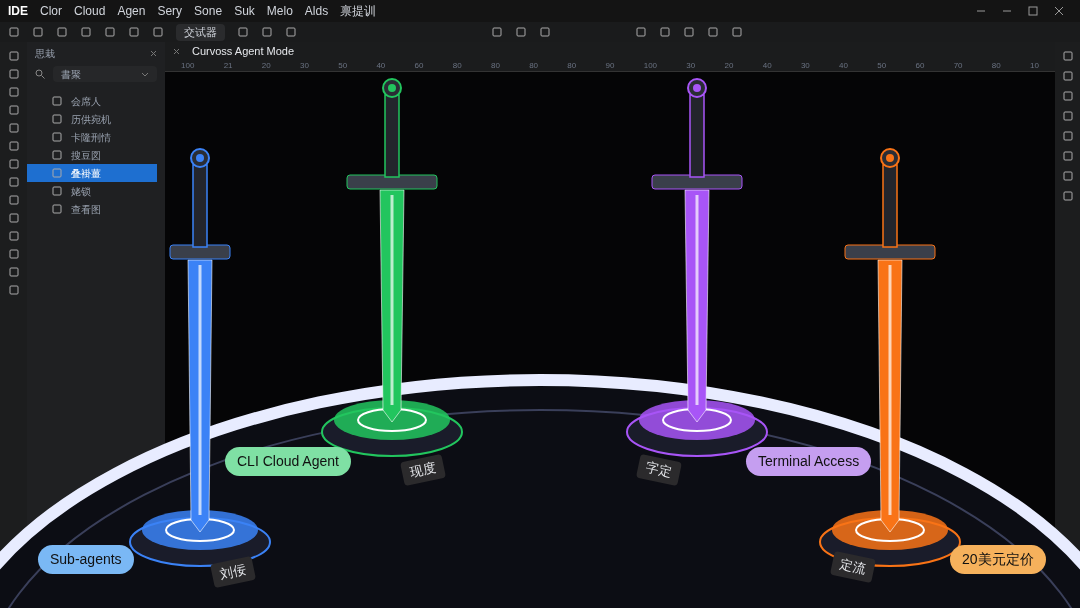 The width and height of the screenshot is (1080, 608). I want to click on menu-item: Cloud, so click(90, 11).